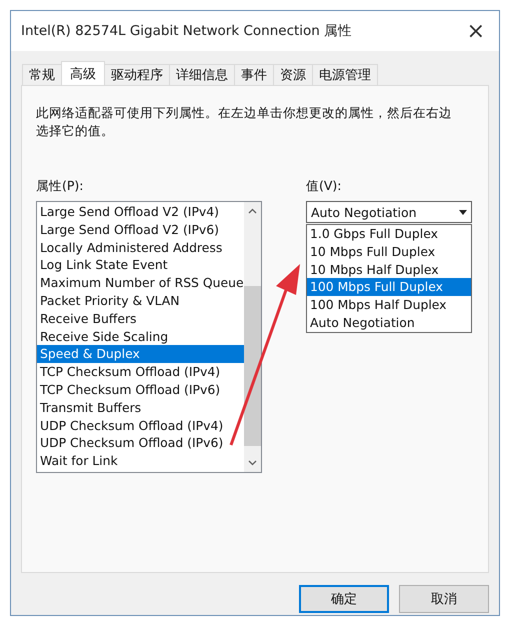 The image size is (506, 625). I want to click on property-item: TCP Checksum Offload (IPv4), so click(140, 372).